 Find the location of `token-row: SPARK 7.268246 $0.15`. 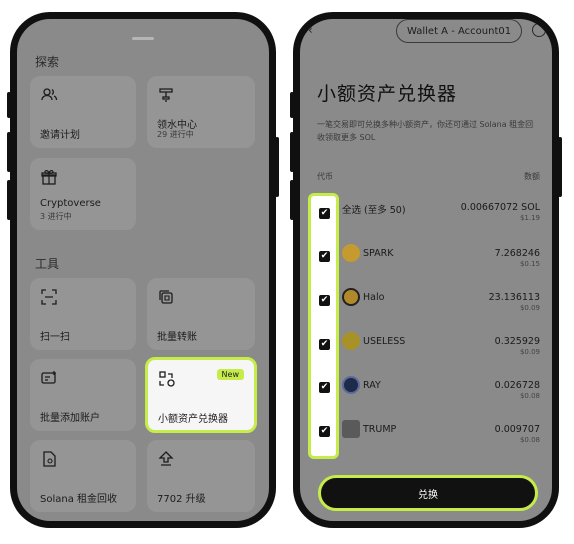

token-row: SPARK 7.268246 $0.15 is located at coordinates (424, 268).